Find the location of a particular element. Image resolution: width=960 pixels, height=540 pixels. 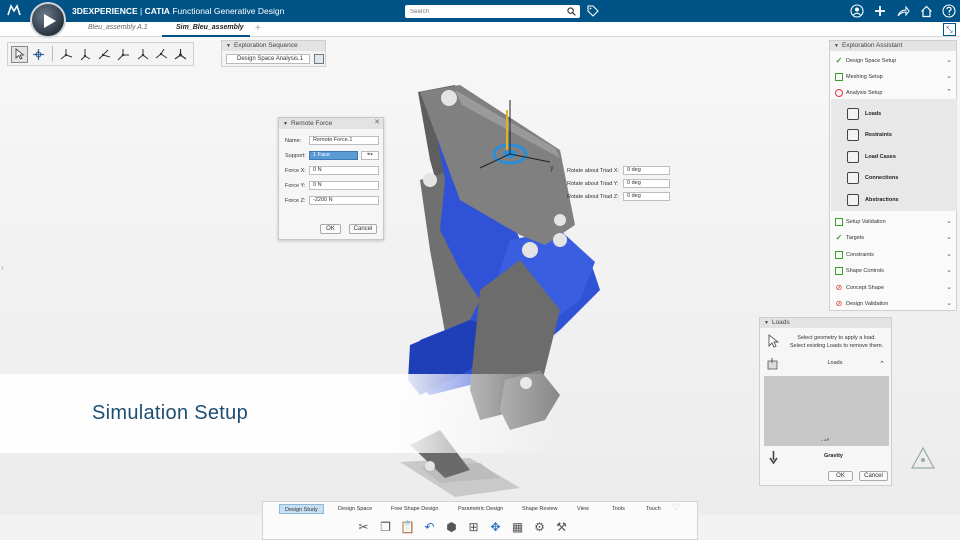

user-profile-icon is located at coordinates (857, 11).